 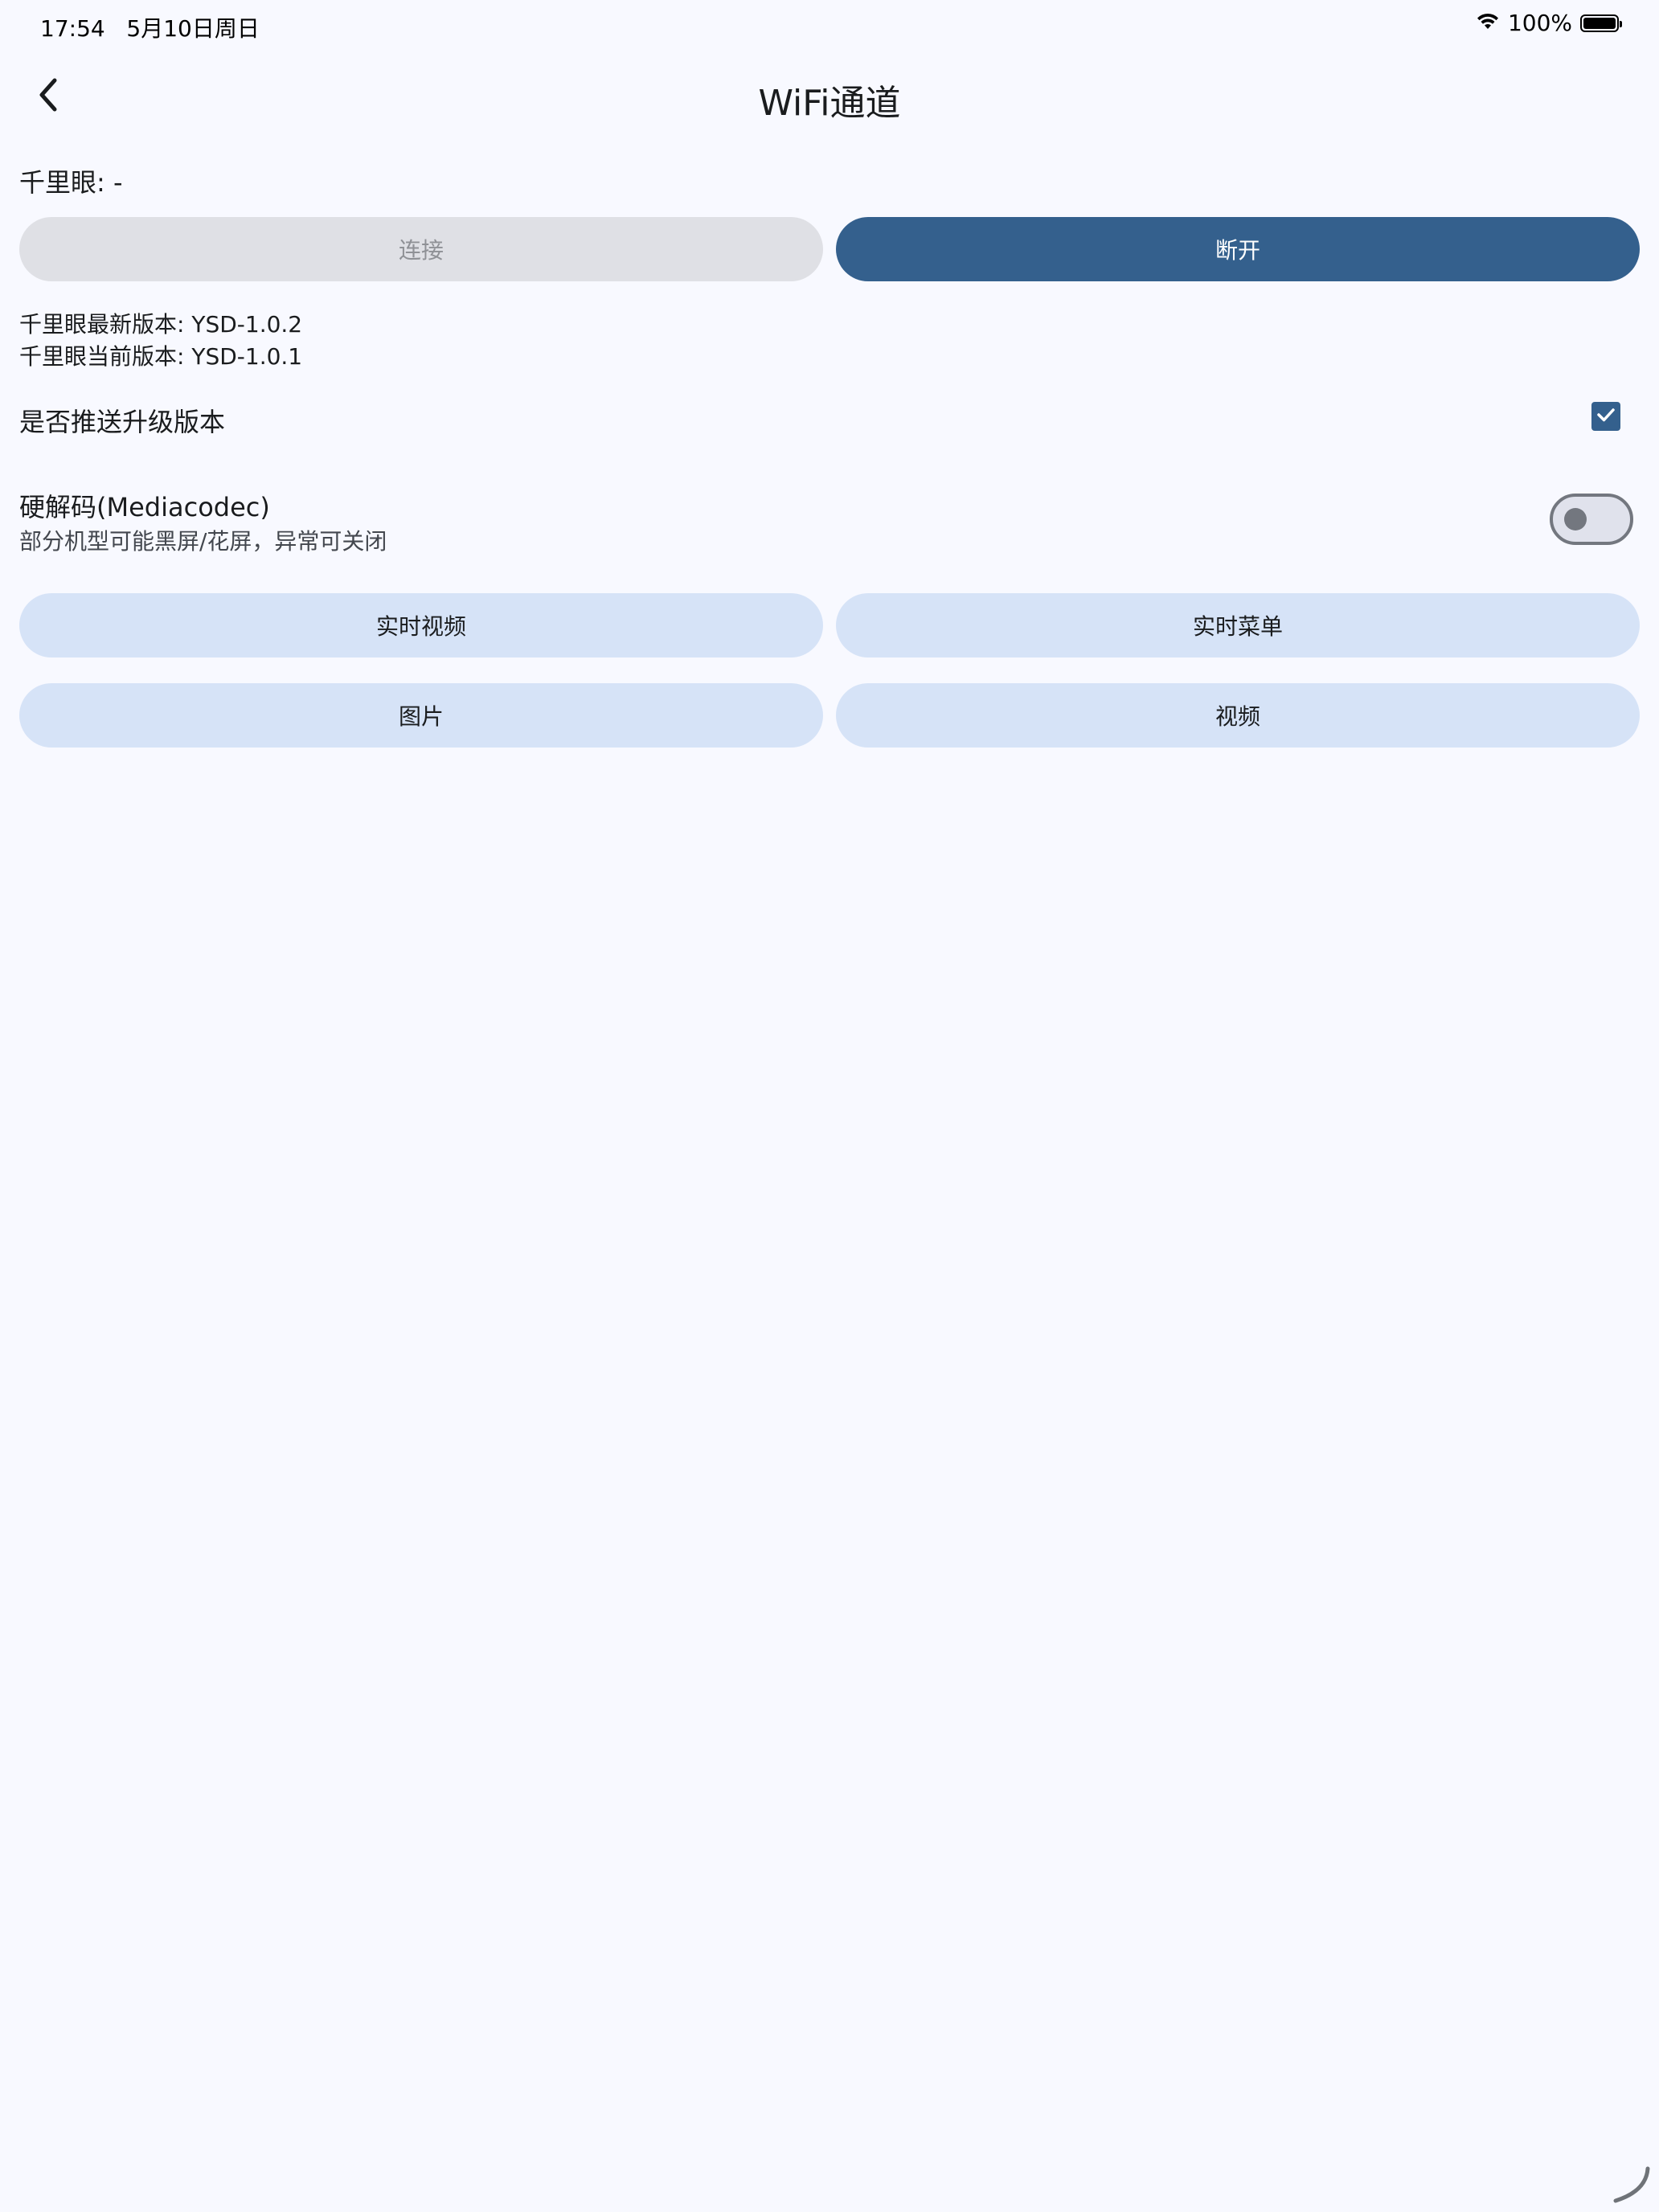 I want to click on page-title: WiFi通道, so click(x=829, y=103).